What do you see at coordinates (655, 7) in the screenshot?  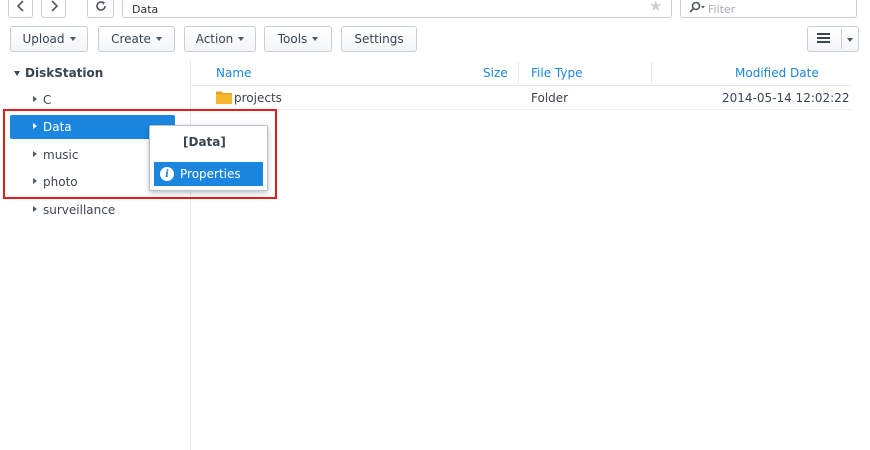 I see `star-icon: ★` at bounding box center [655, 7].